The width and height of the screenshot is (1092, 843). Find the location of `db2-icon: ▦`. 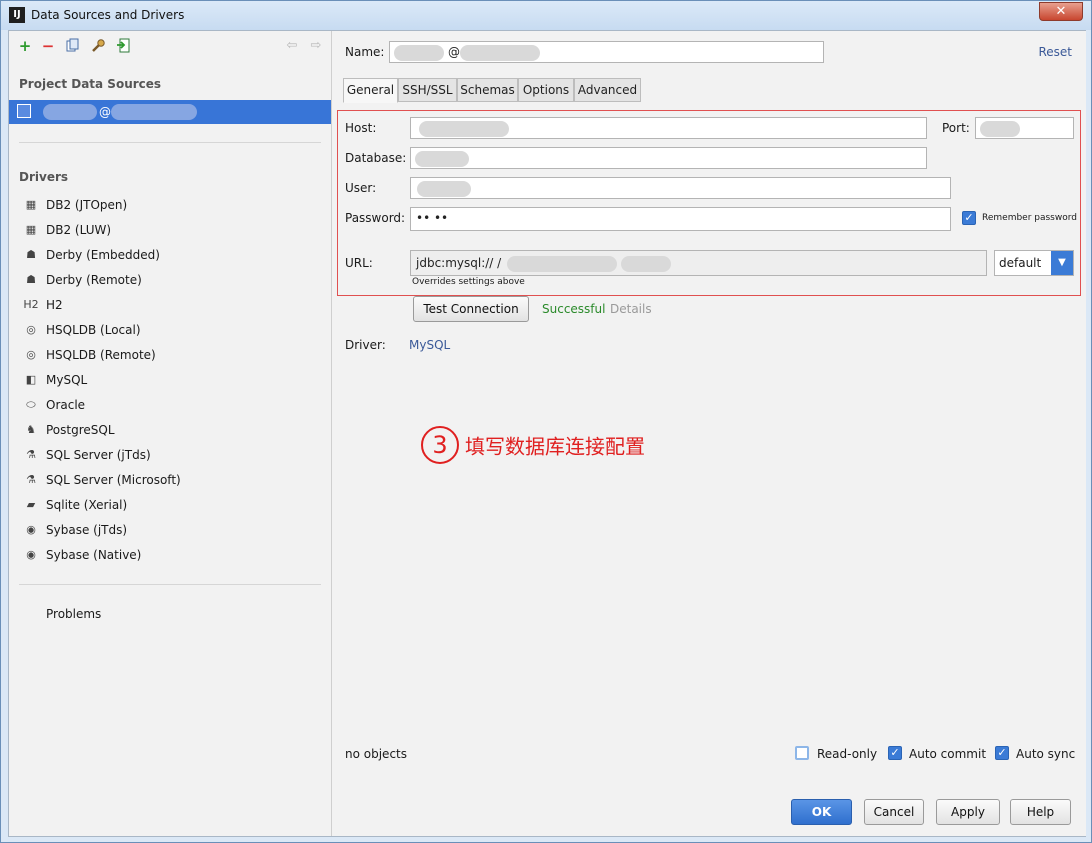

db2-icon: ▦ is located at coordinates (31, 204).